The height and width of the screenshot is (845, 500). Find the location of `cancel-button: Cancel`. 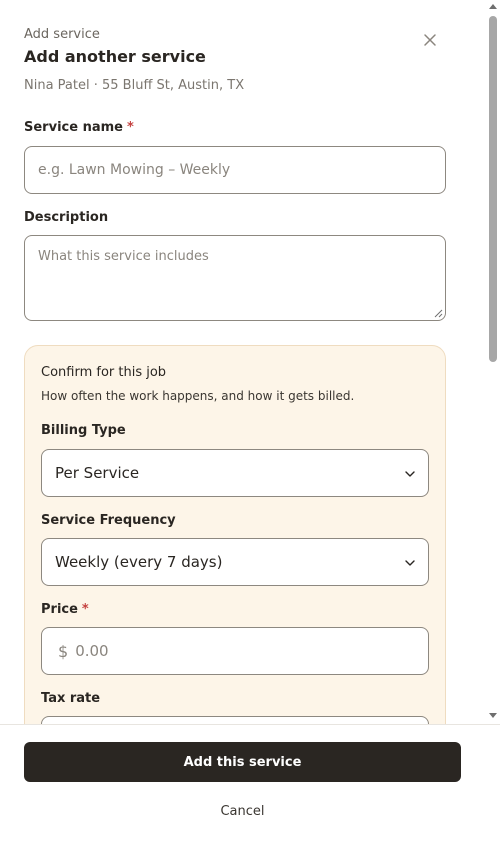

cancel-button: Cancel is located at coordinates (242, 811).